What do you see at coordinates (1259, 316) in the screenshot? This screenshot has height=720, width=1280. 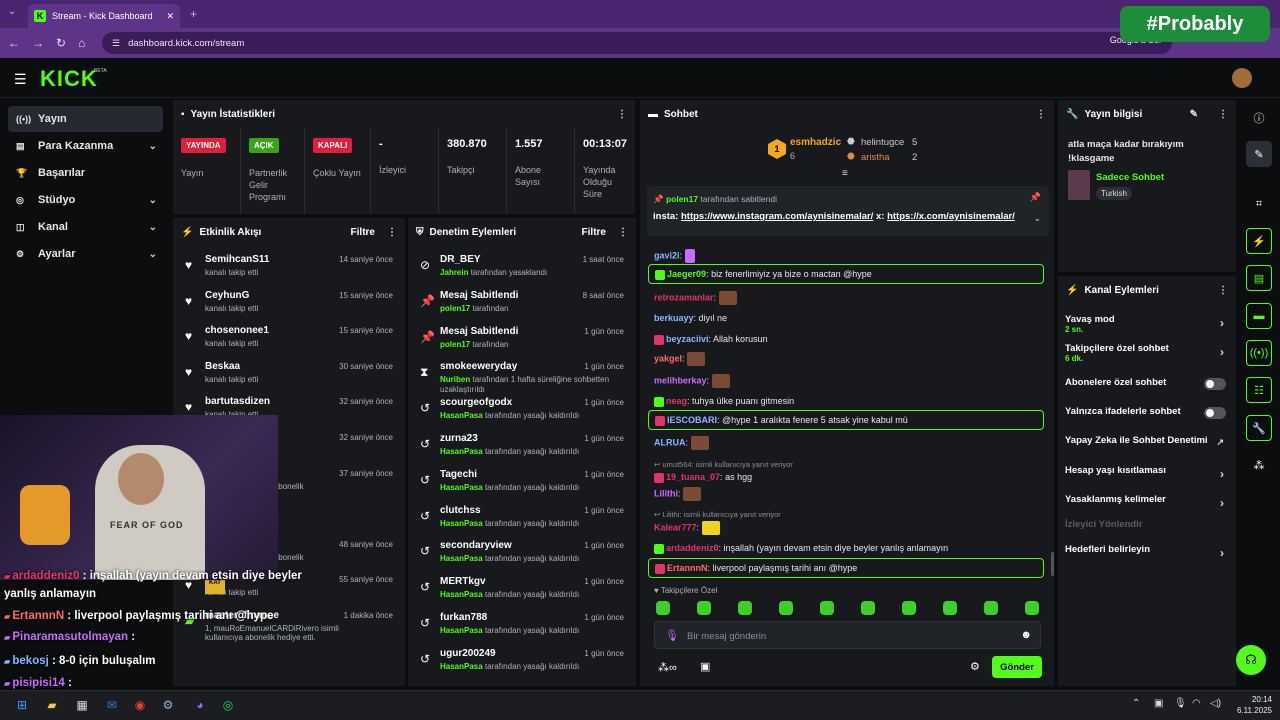 I see `chat-rail-icon: ▬` at bounding box center [1259, 316].